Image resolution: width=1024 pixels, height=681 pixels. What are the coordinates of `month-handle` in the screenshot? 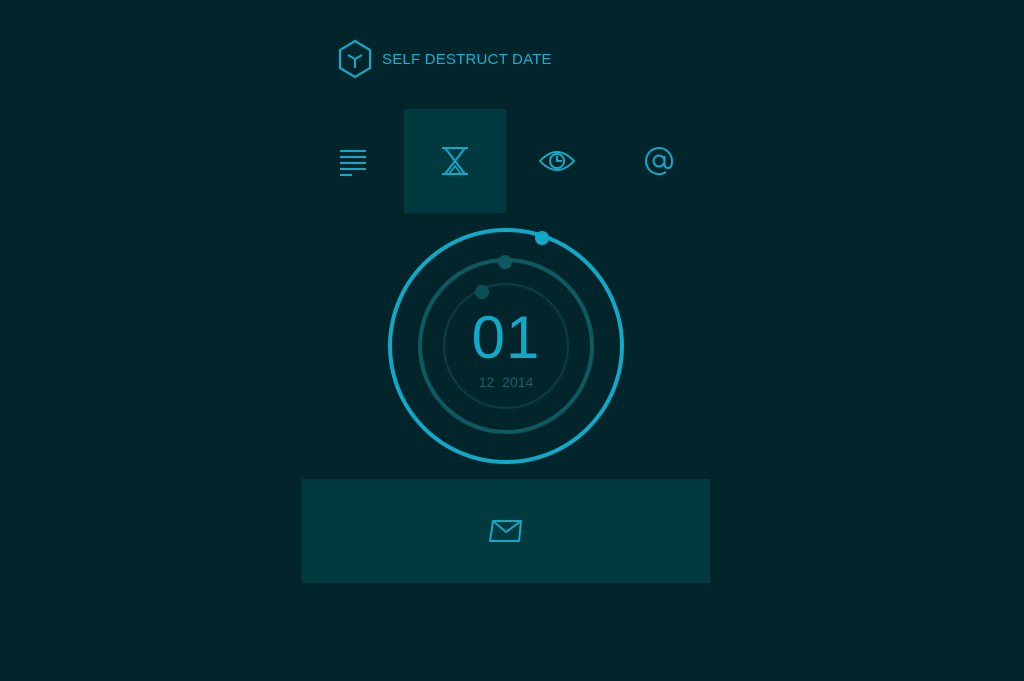 It's located at (505, 262).